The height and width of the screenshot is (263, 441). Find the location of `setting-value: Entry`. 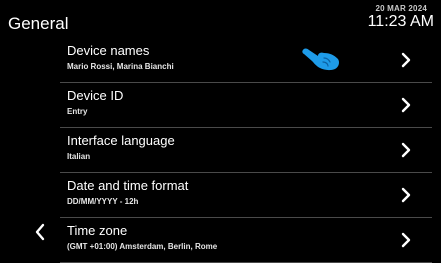

setting-value: Entry is located at coordinates (77, 111).